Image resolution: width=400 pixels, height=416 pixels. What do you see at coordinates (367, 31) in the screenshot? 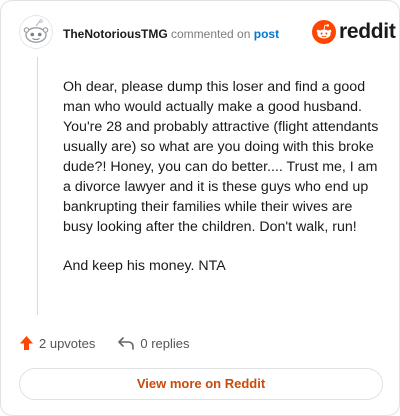
I see `reddit-wordmark: reddit` at bounding box center [367, 31].